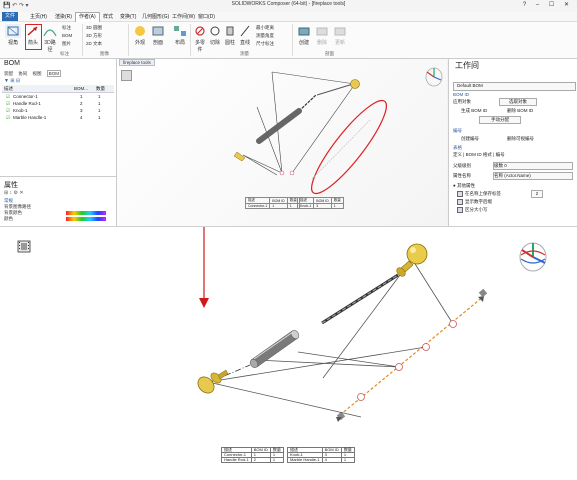  What do you see at coordinates (265, 36) in the screenshot?
I see `ribbon-row-angle: 测量角度` at bounding box center [265, 36].